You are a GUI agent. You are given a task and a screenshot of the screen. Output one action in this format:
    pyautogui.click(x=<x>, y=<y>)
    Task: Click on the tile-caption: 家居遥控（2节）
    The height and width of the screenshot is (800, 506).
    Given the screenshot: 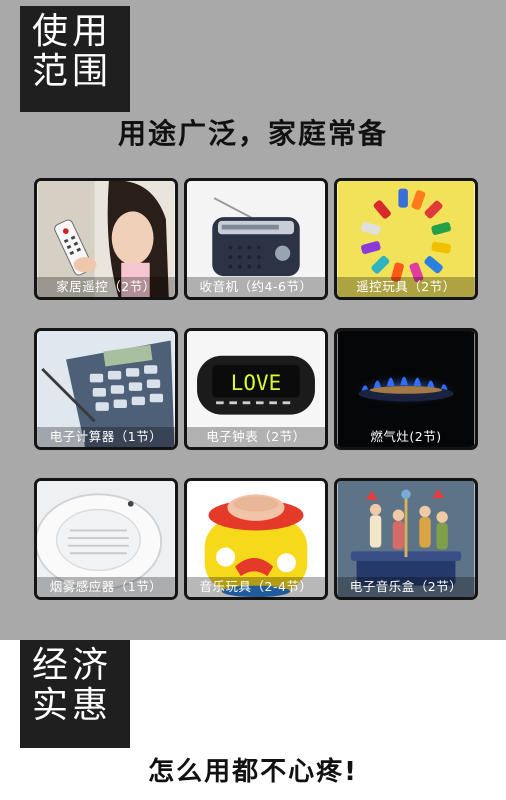 What is the action you would take?
    pyautogui.click(x=106, y=287)
    